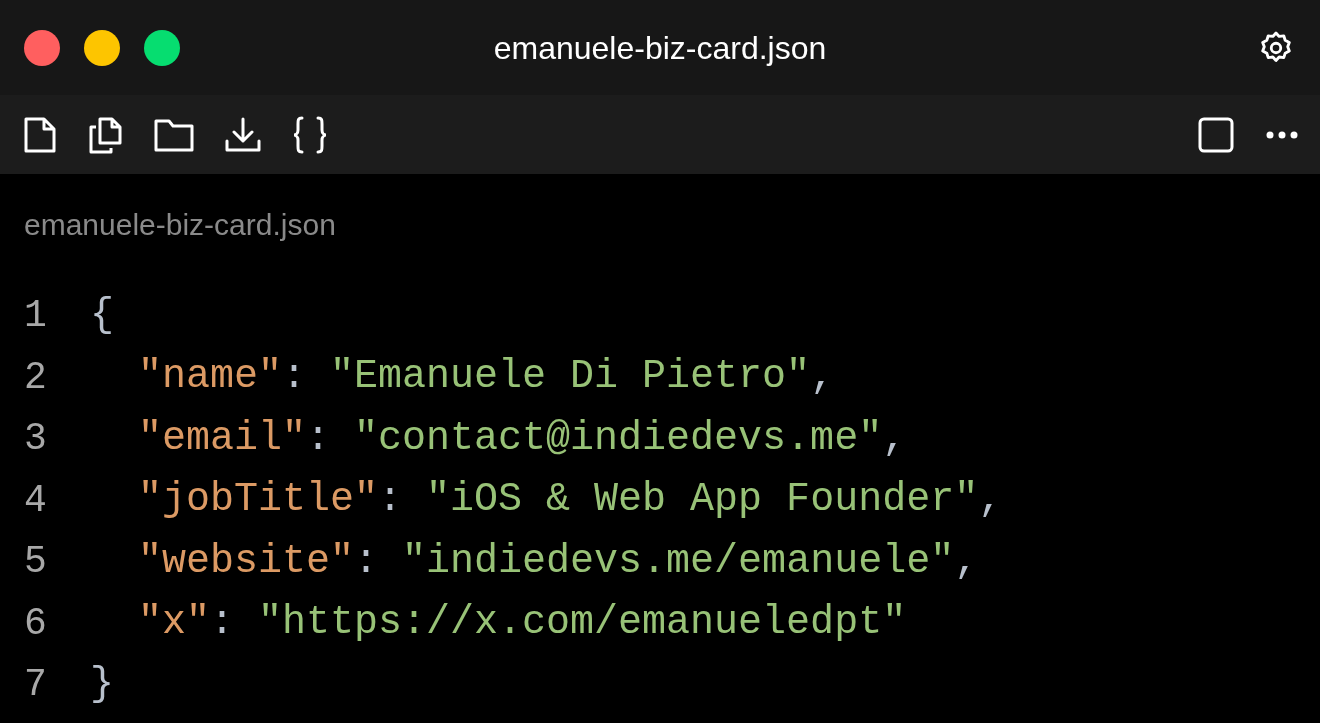 This screenshot has width=1320, height=723. Describe the element at coordinates (486, 377) in the screenshot. I see `code-line: "name": "Emanuele Di Pietro",` at that location.